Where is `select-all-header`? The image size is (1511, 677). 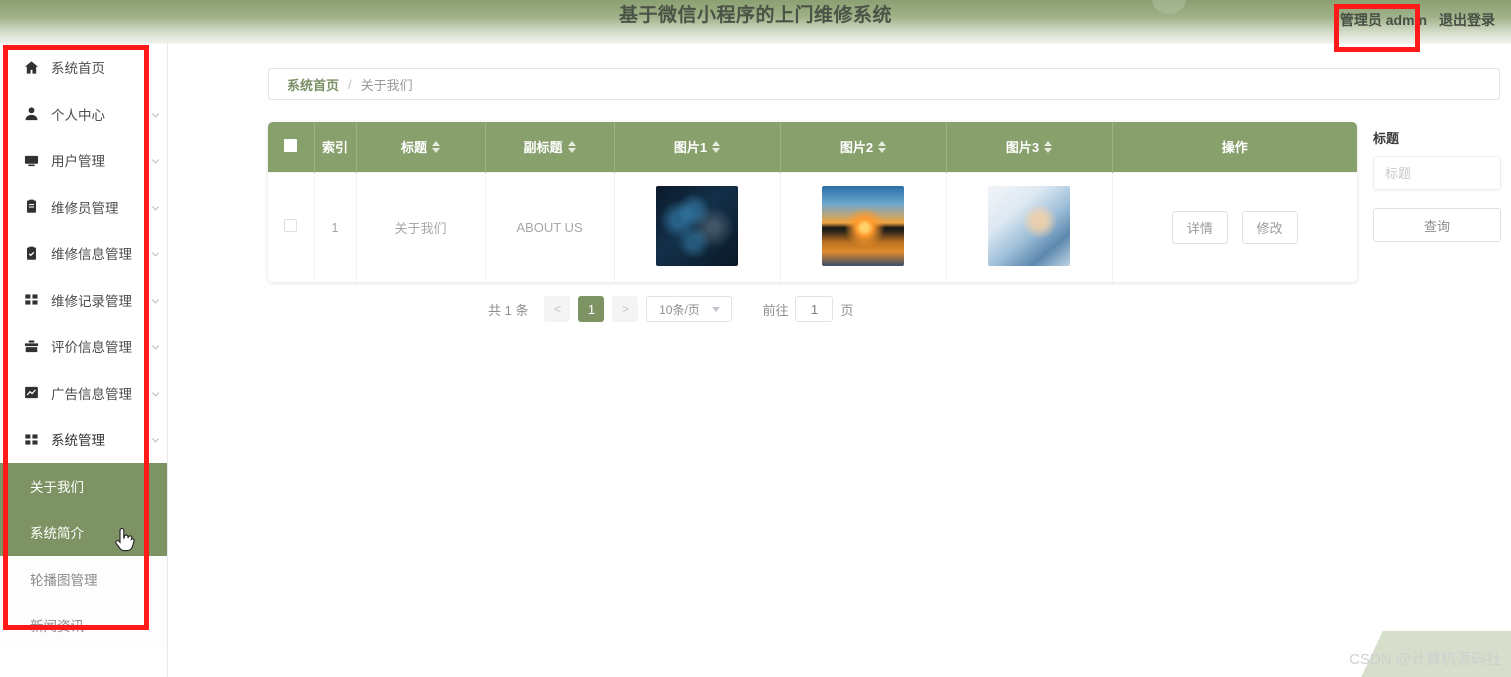 select-all-header is located at coordinates (291, 147).